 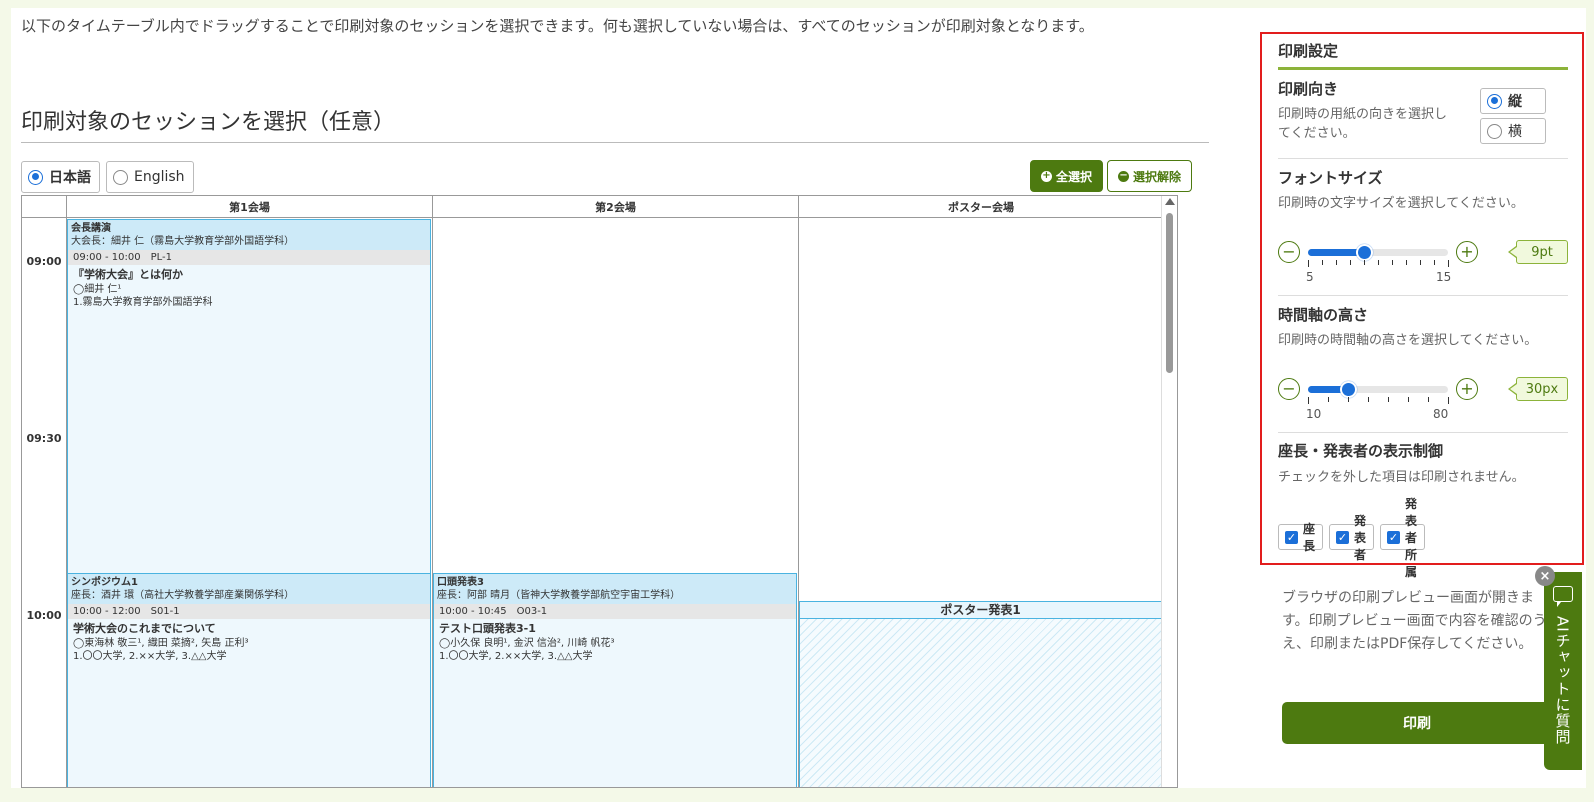 I want to click on session-time: 10:00 - 12:00 S01-1, so click(x=249, y=611).